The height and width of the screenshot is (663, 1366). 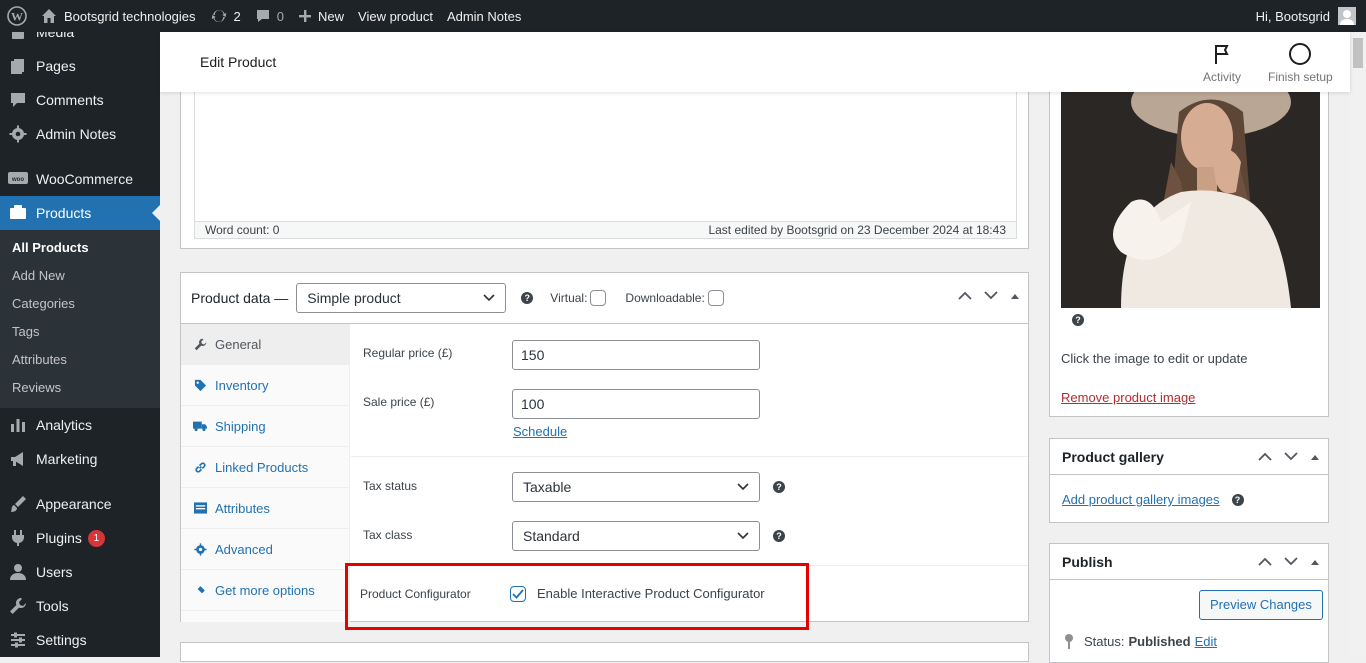 What do you see at coordinates (265, 508) in the screenshot?
I see `tab-attributes: Attributes` at bounding box center [265, 508].